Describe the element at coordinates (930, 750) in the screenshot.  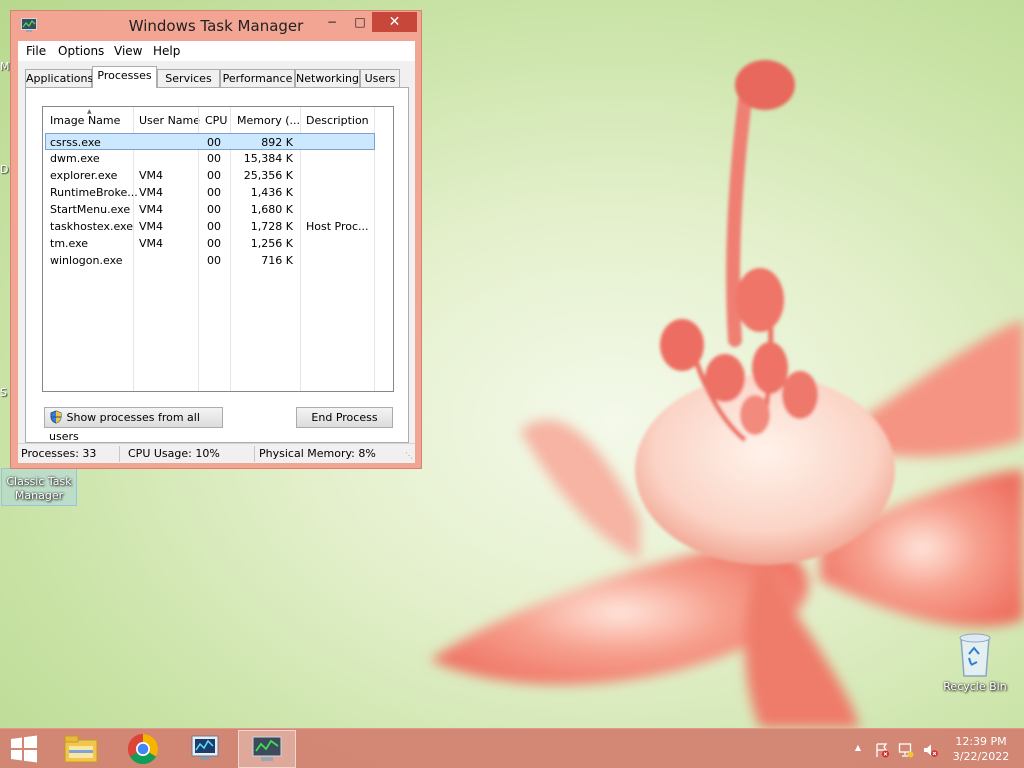
I see `volume-muted-icon` at that location.